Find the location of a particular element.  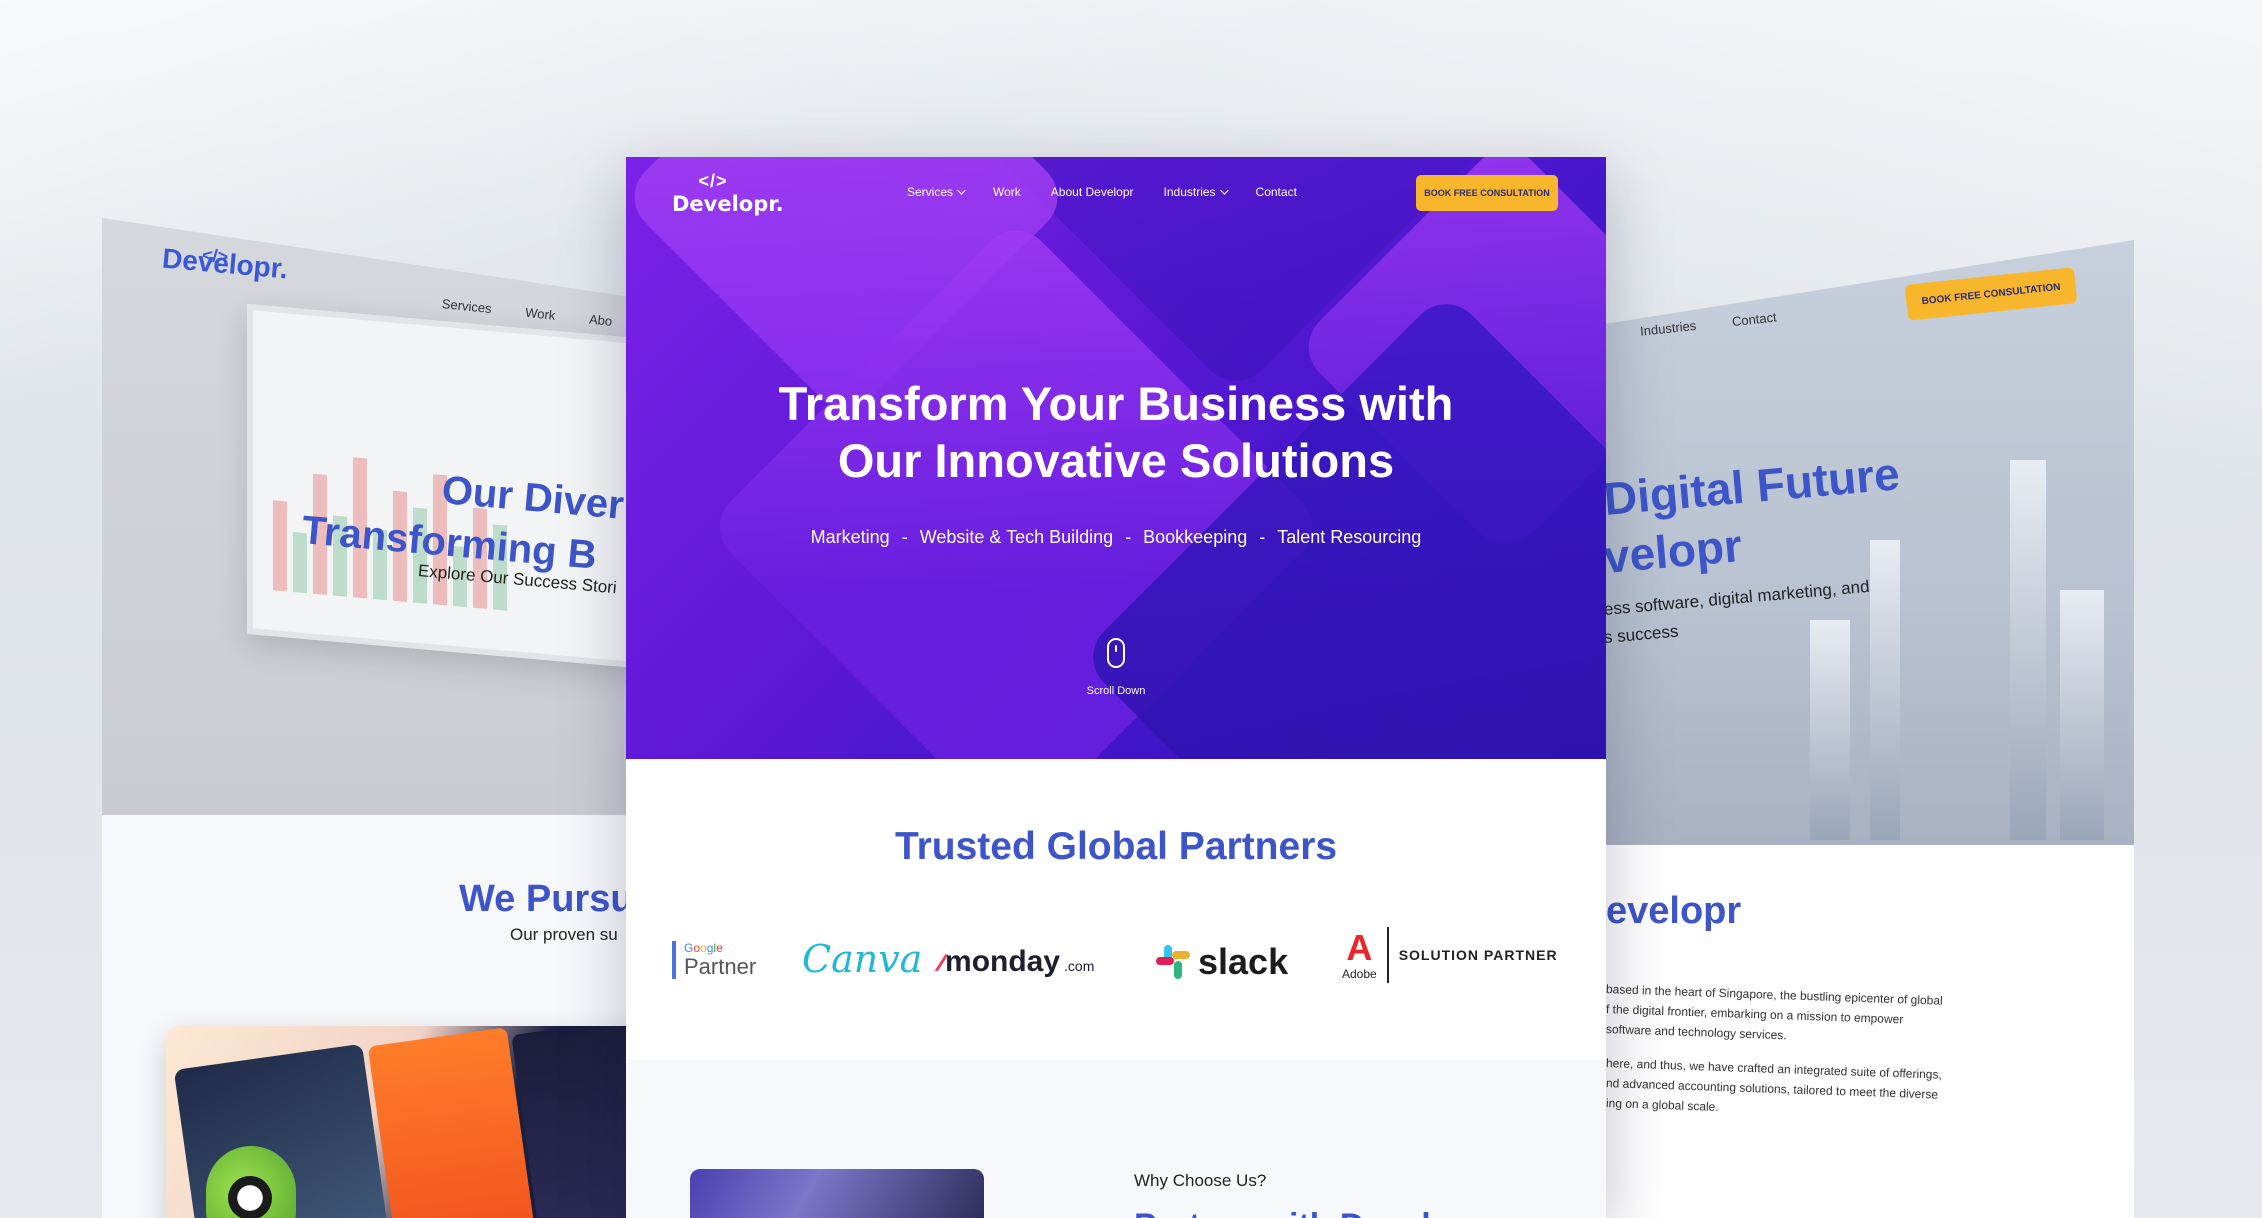

canva-logo: Canva is located at coordinates (862, 959).